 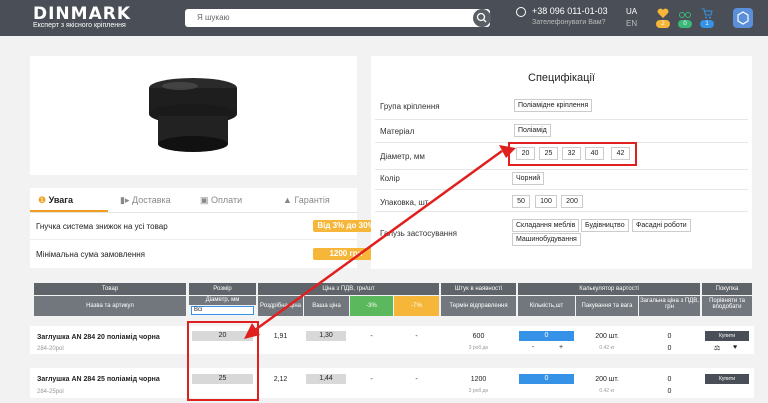 I want to click on arrow-head-left, so click(x=252, y=331).